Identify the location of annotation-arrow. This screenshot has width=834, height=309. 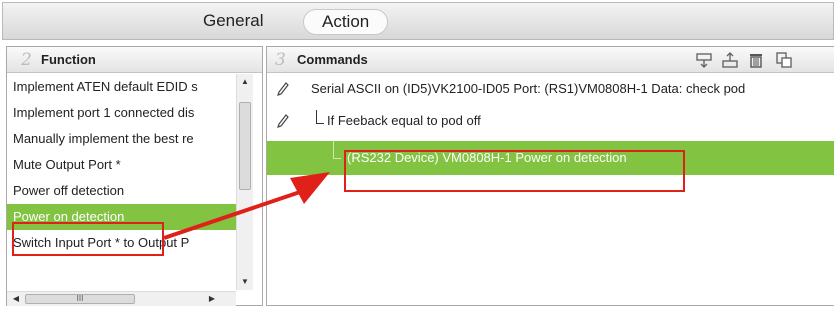
(246, 206).